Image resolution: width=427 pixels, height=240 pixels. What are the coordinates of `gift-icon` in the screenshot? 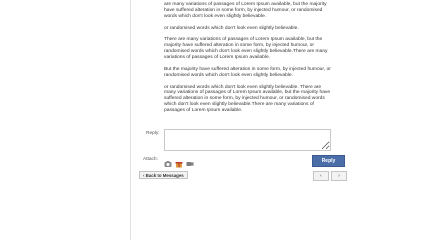 It's located at (179, 161).